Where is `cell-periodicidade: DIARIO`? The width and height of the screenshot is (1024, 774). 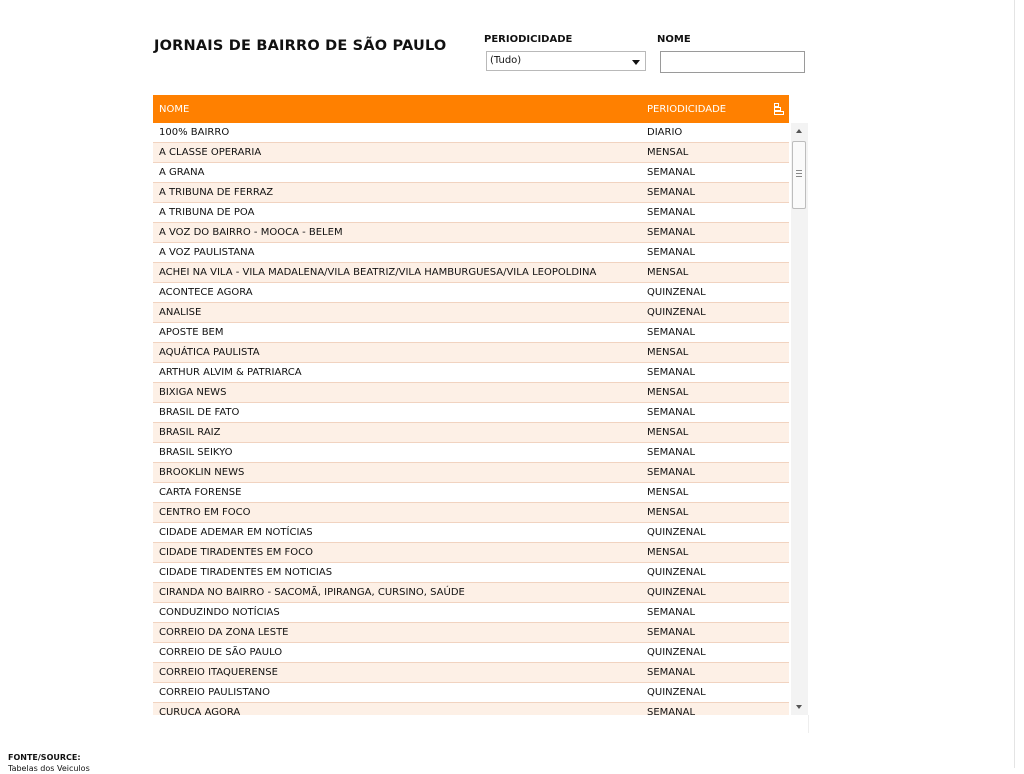
cell-periodicidade: DIARIO is located at coordinates (665, 132).